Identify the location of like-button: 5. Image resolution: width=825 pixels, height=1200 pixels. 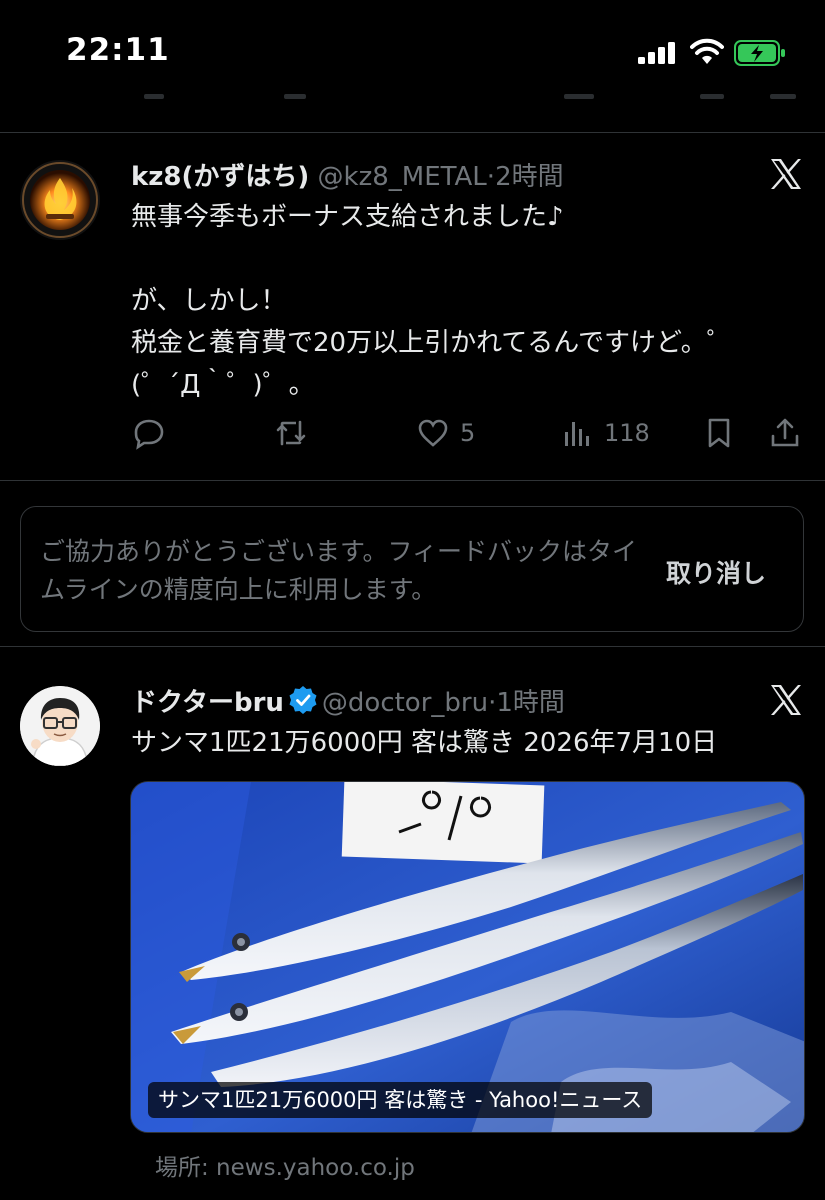
(445, 433).